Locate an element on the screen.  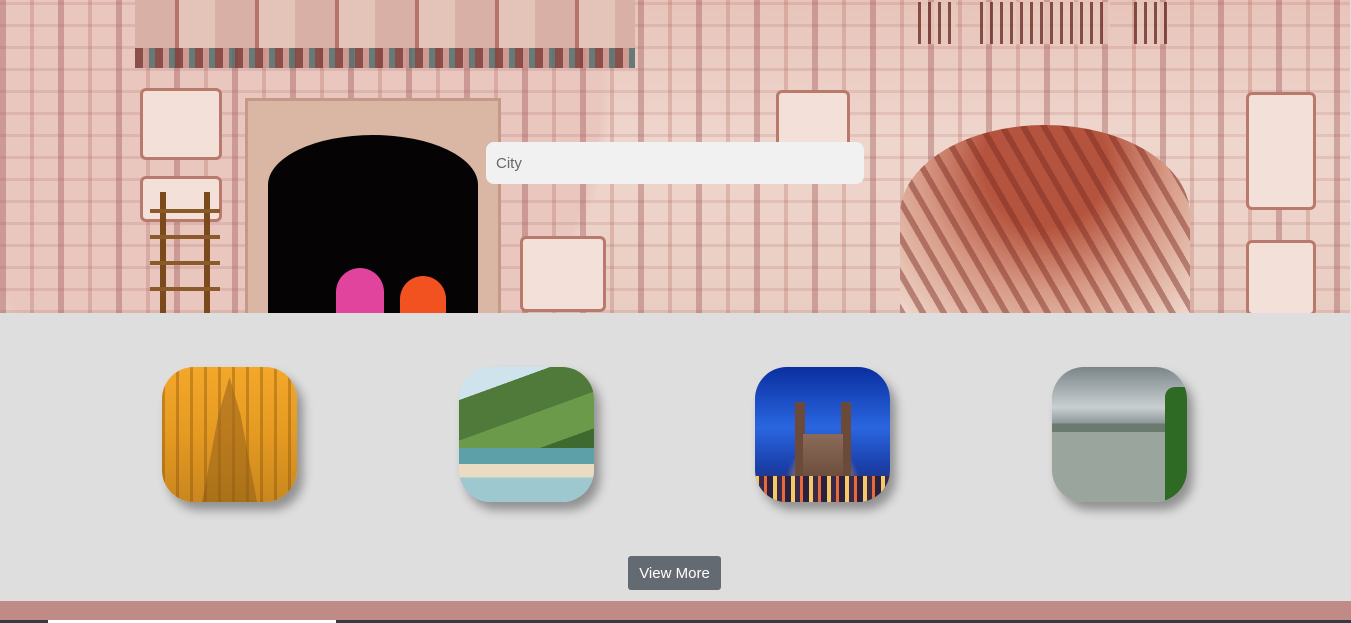
hero-ornamental-band is located at coordinates (385, 58).